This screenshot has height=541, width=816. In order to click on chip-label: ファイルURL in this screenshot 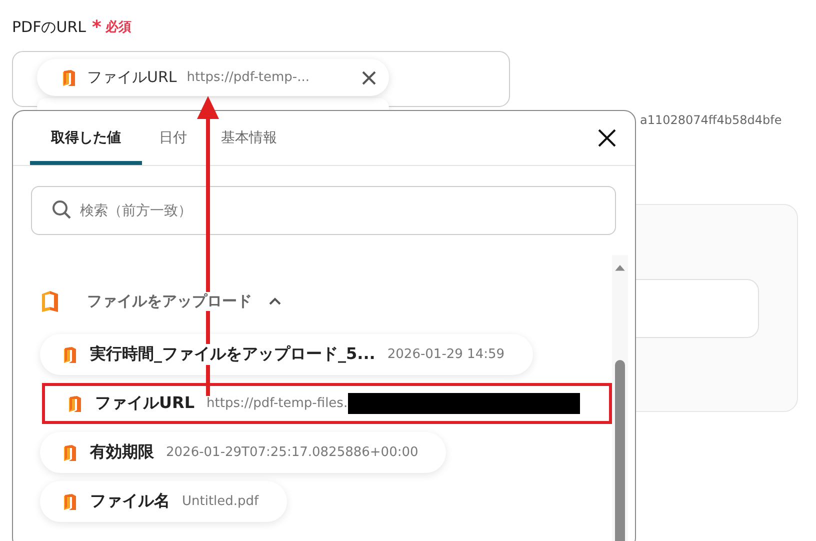, I will do `click(132, 77)`.